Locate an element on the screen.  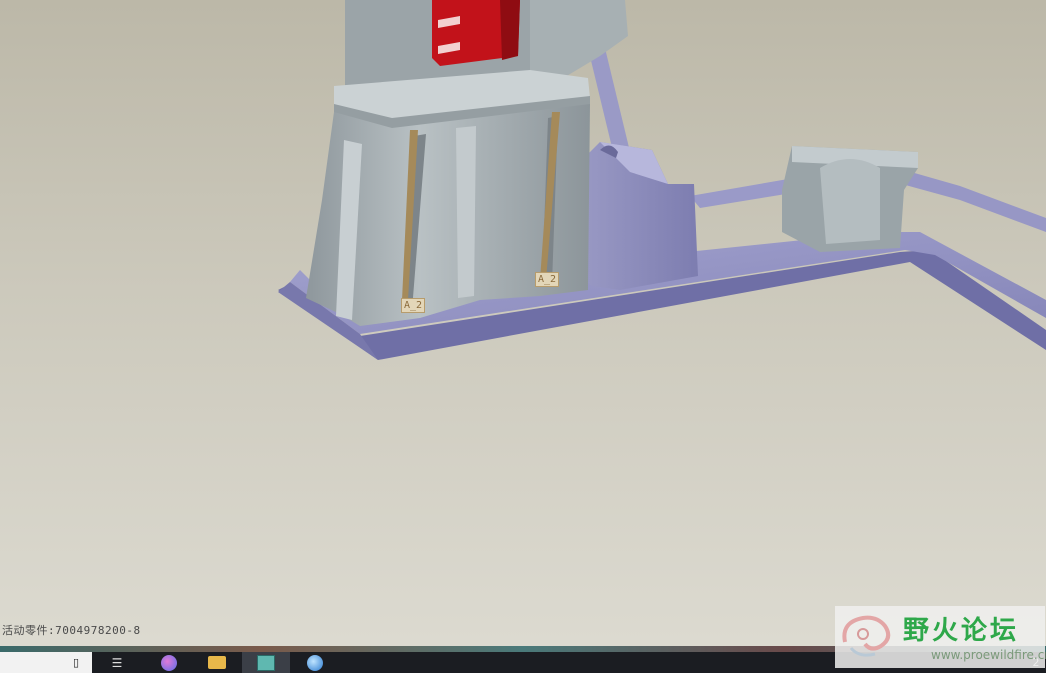
forum-watermark: 野火论坛 www.proewildfire.cn is located at coordinates (940, 637).